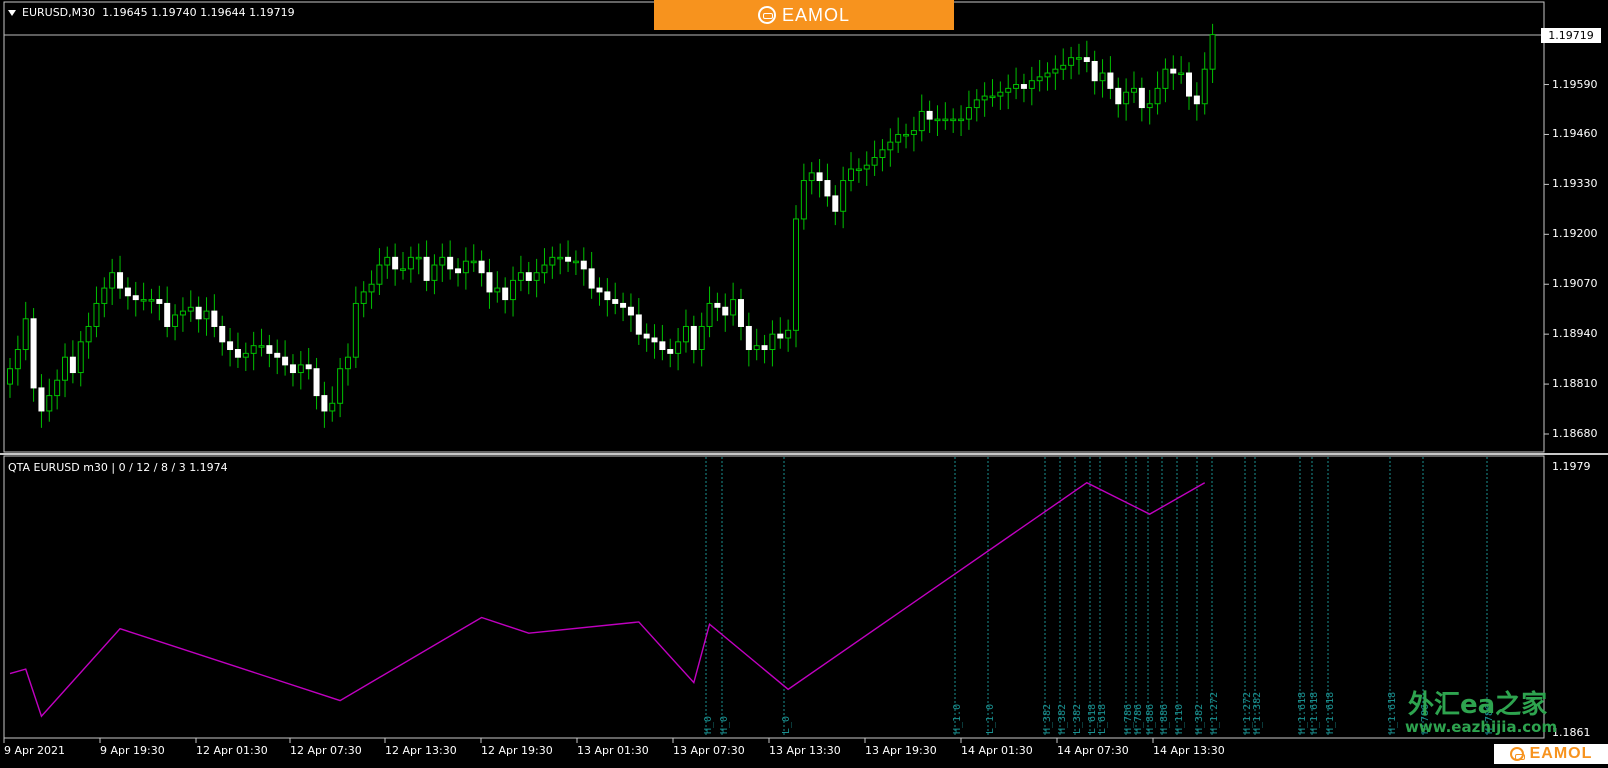 This screenshot has height=768, width=1608. What do you see at coordinates (1214, 712) in the screenshot?
I see `fib-level-label: H_1.272` at bounding box center [1214, 712].